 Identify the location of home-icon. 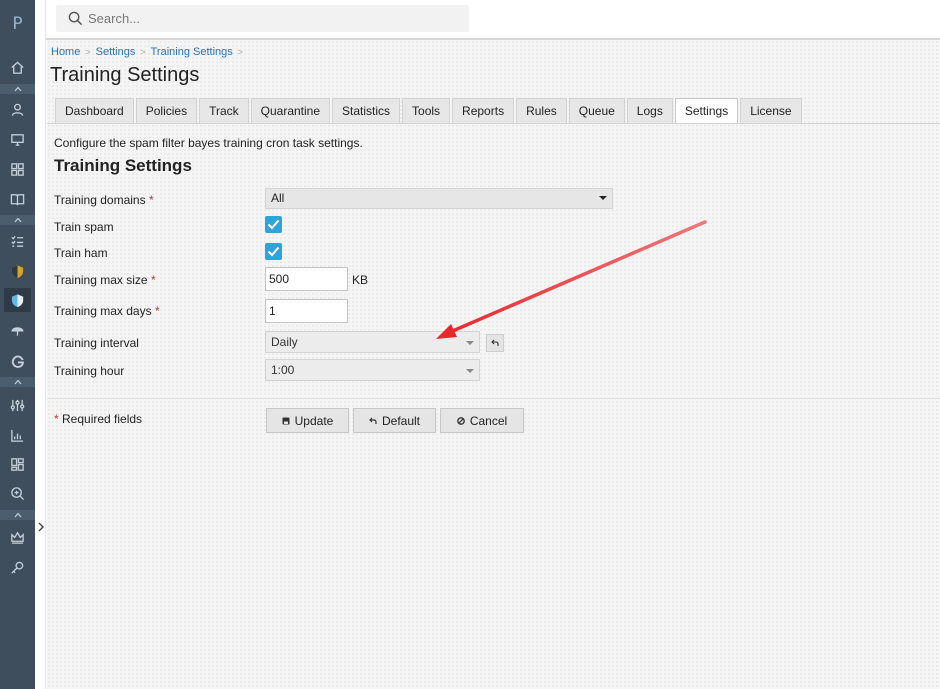
(17, 67).